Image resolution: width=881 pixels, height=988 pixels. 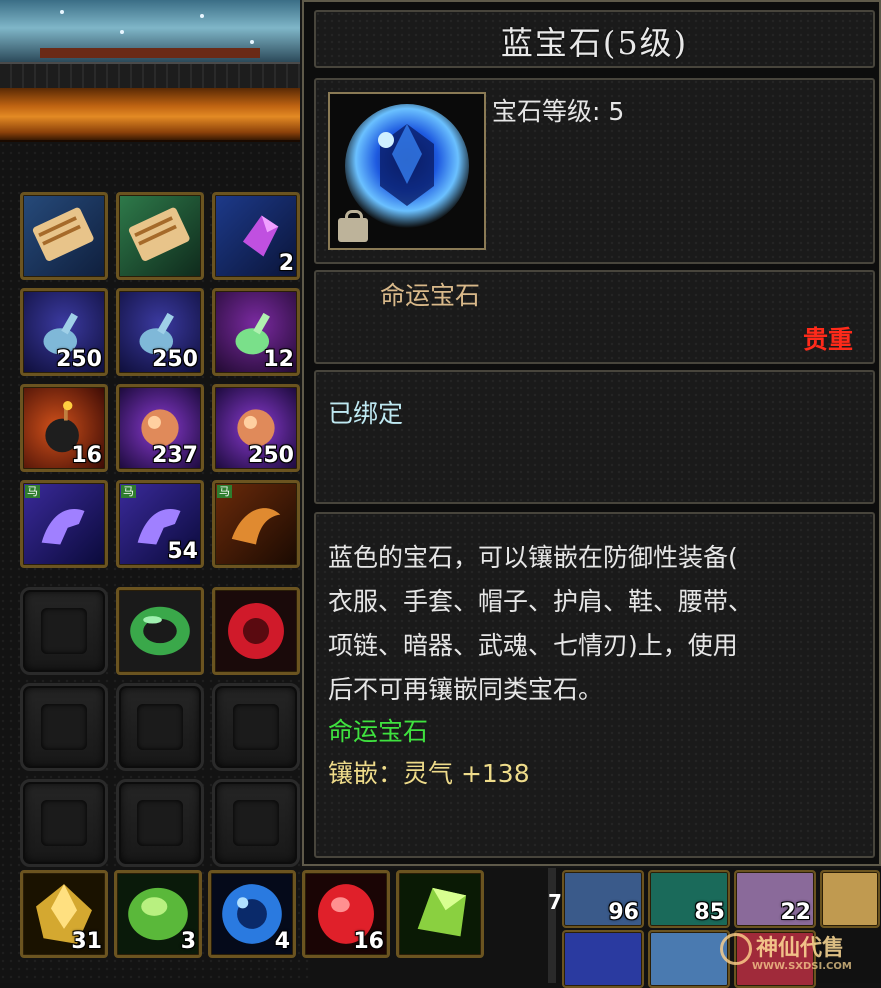 I want to click on tooltip-title-bar: 蓝宝石(5级), so click(x=594, y=39).